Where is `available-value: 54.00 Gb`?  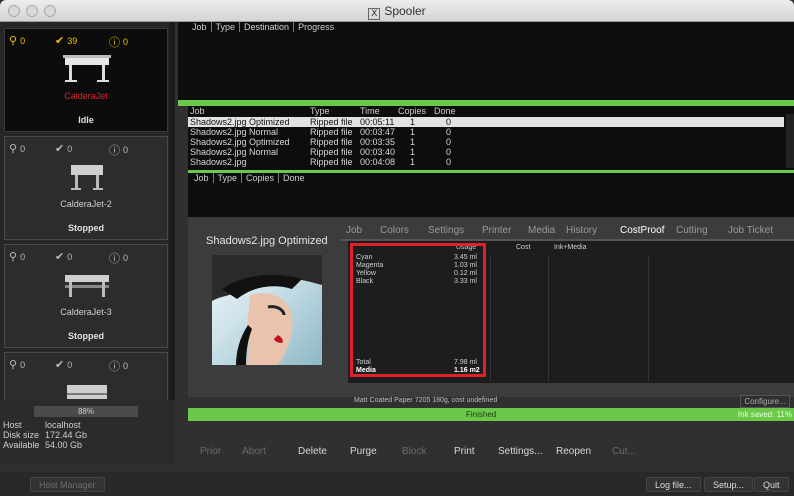
available-value: 54.00 Gb is located at coordinates (64, 445).